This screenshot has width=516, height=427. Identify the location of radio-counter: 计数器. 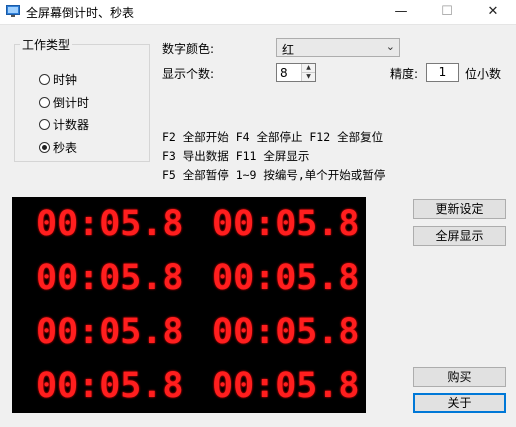
(64, 124).